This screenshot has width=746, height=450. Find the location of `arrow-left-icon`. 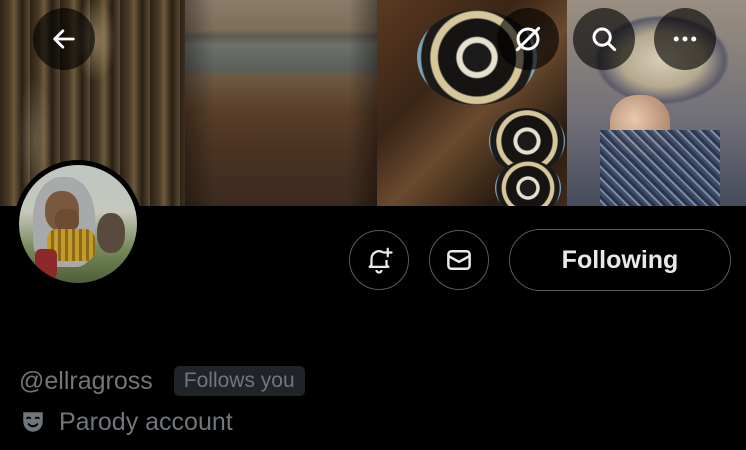

arrow-left-icon is located at coordinates (64, 39).